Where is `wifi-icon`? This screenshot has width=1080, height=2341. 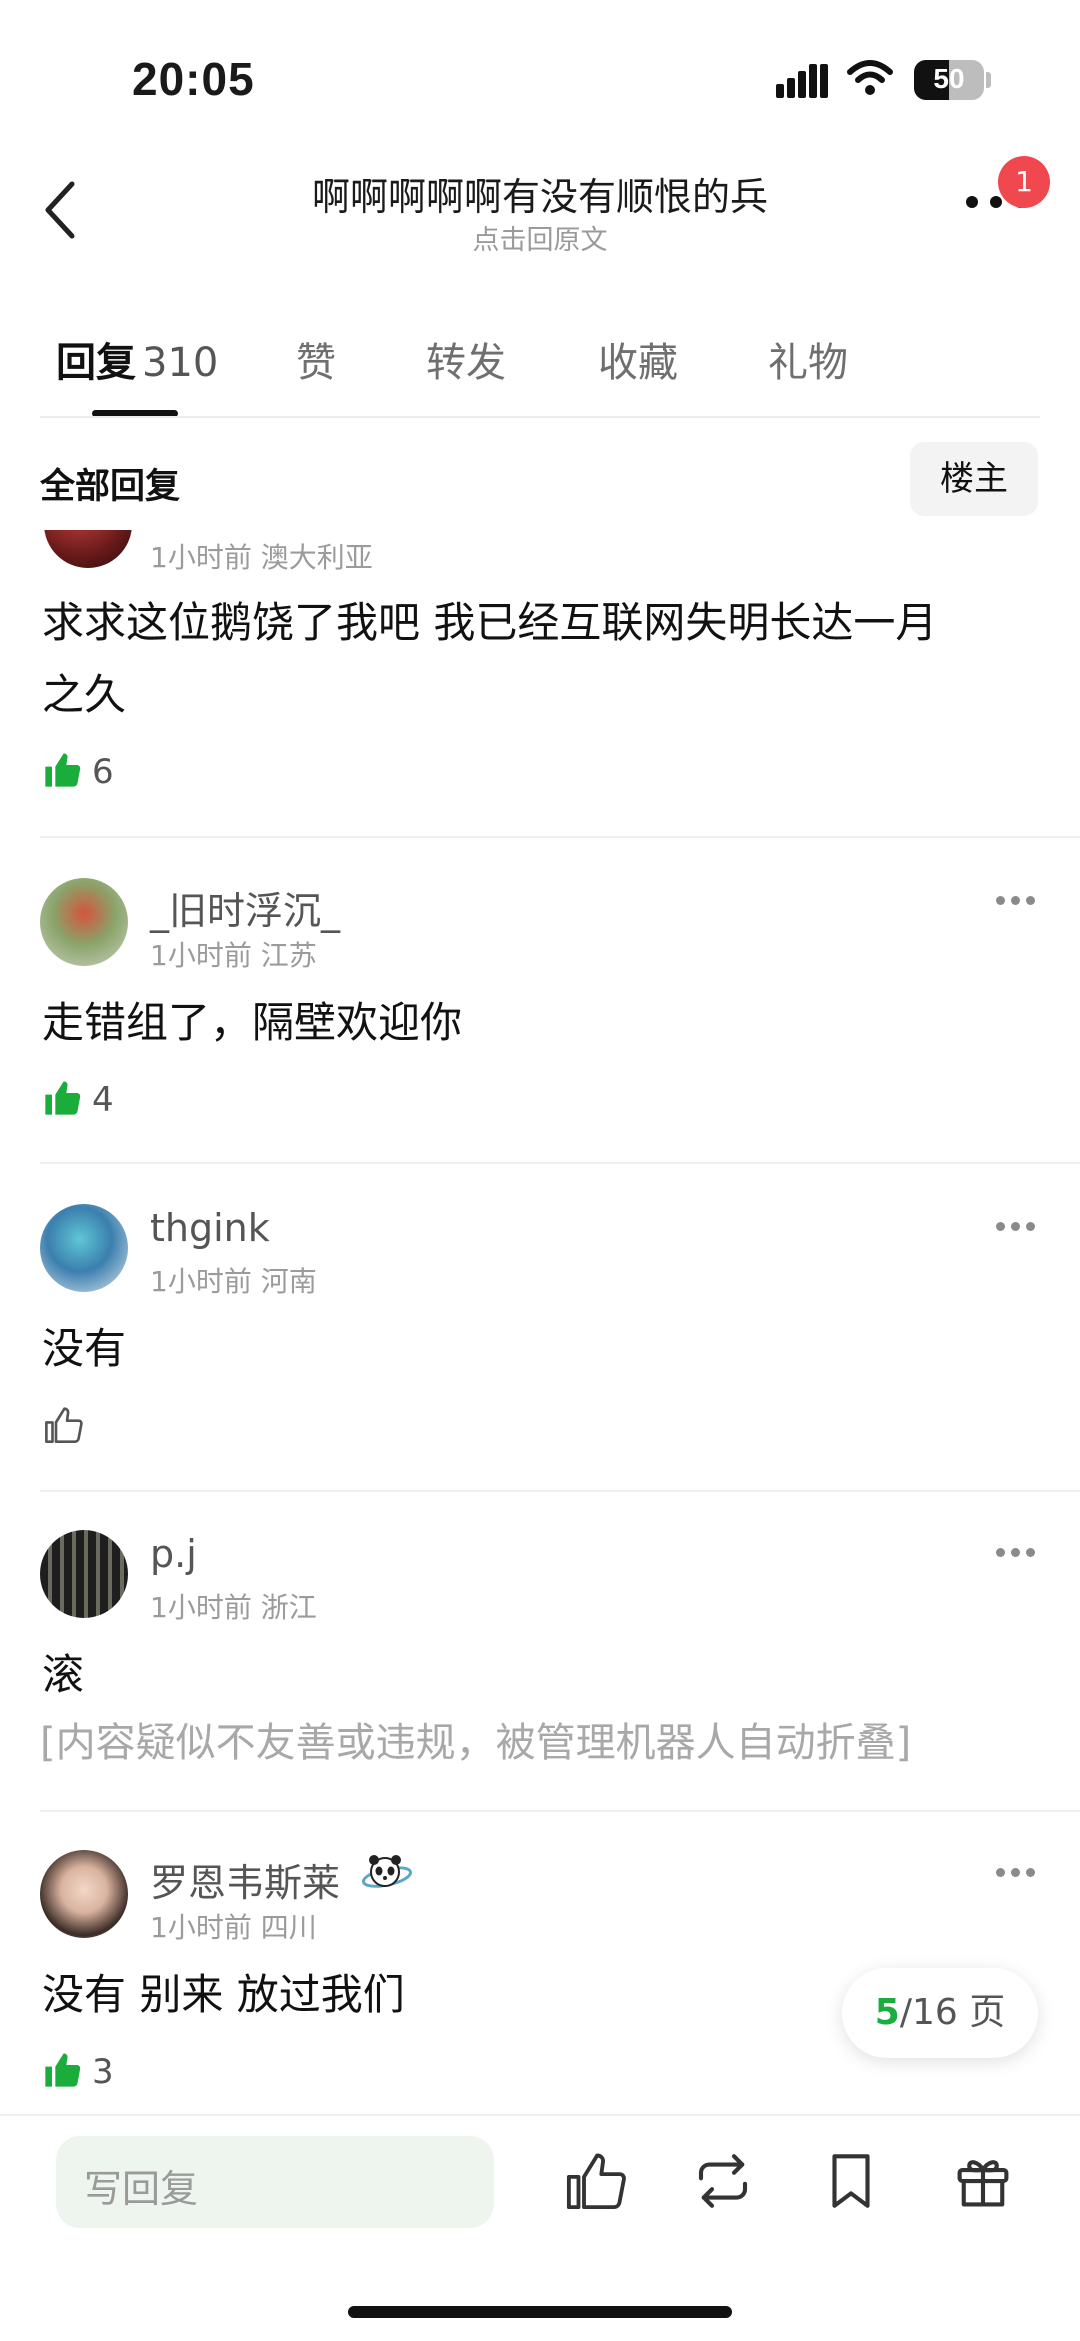
wifi-icon is located at coordinates (870, 78).